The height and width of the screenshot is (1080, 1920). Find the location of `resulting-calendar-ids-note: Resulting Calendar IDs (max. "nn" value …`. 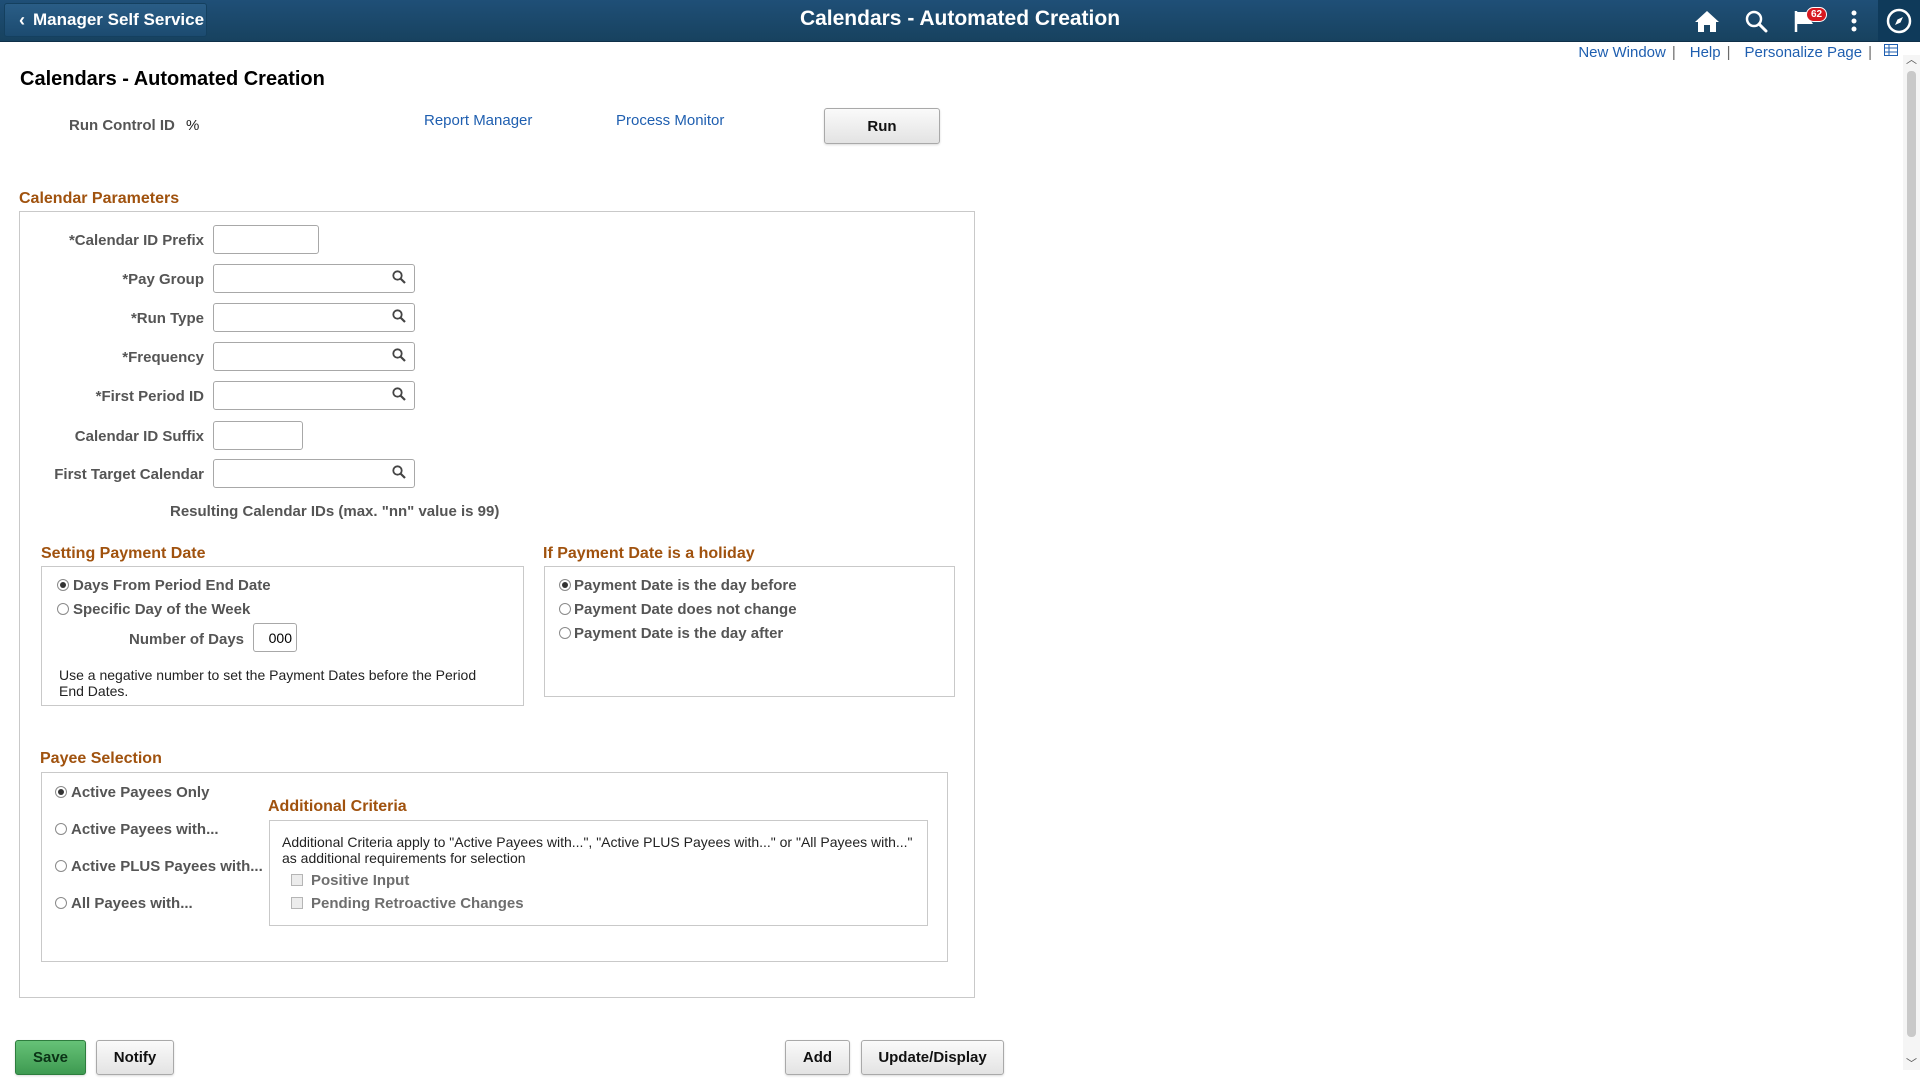

resulting-calendar-ids-note: Resulting Calendar IDs (max. "nn" value … is located at coordinates (335, 511).